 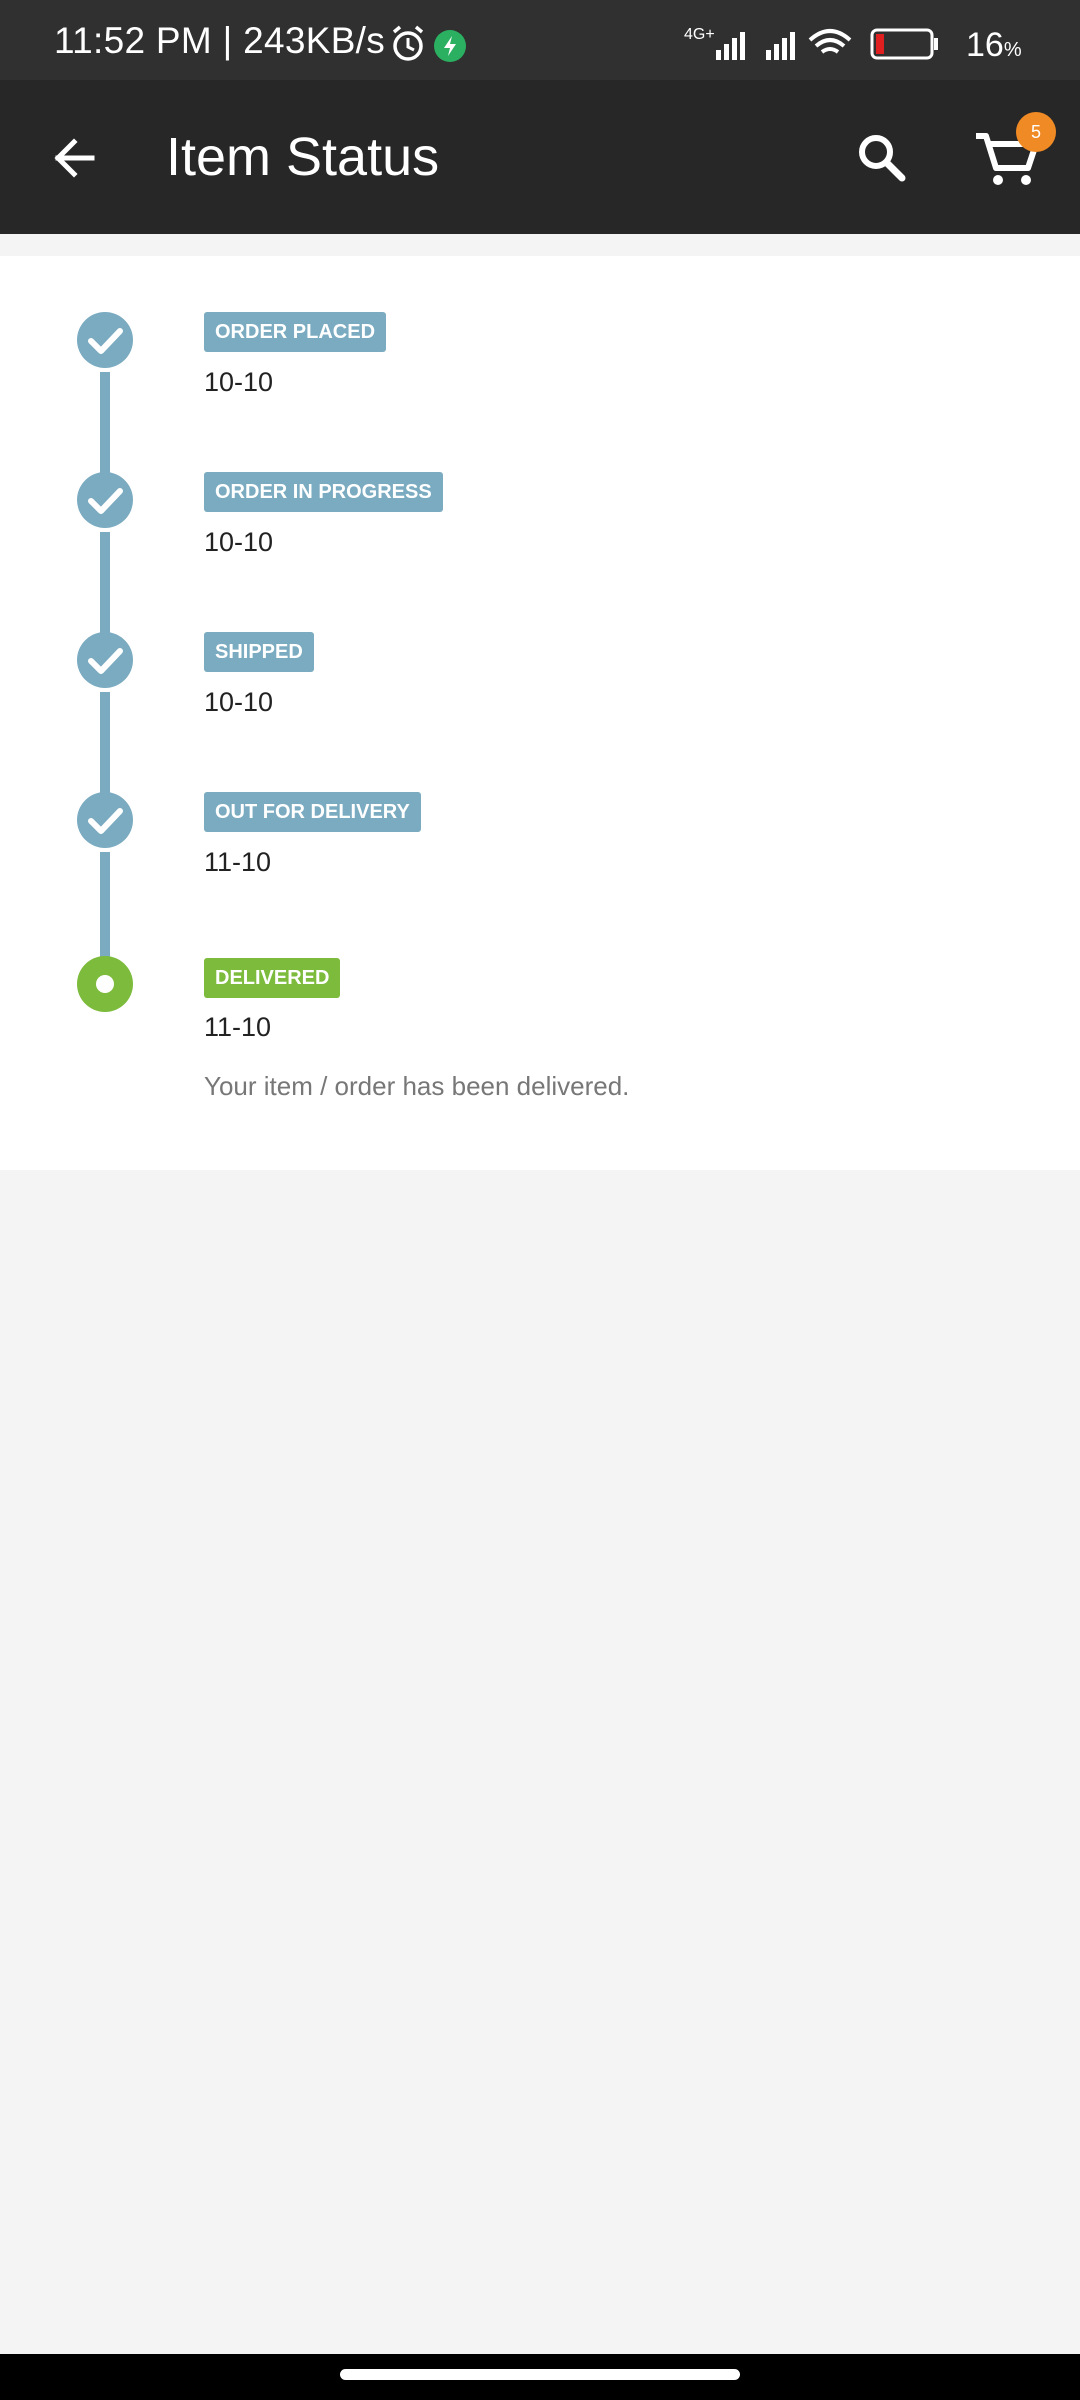 What do you see at coordinates (1036, 132) in the screenshot?
I see `cart-count-badge: 5` at bounding box center [1036, 132].